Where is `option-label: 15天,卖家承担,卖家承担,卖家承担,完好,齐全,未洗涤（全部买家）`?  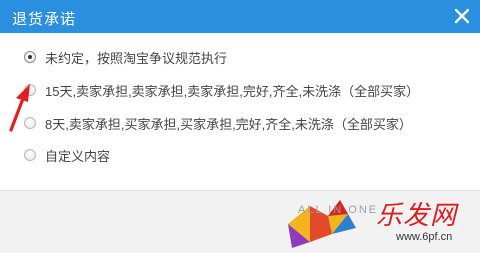
option-label: 15天,卖家承担,卖家承担,卖家承担,完好,齐全,未洗涤（全部买家） is located at coordinates (232, 91).